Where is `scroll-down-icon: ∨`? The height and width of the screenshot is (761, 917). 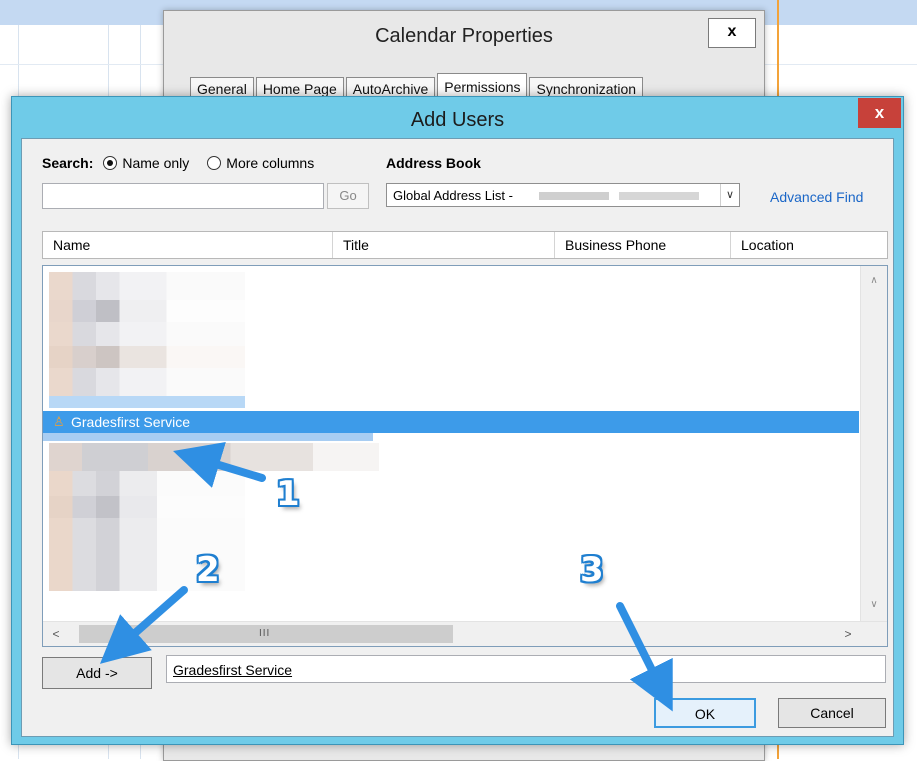
scroll-down-icon: ∨ is located at coordinates (874, 605).